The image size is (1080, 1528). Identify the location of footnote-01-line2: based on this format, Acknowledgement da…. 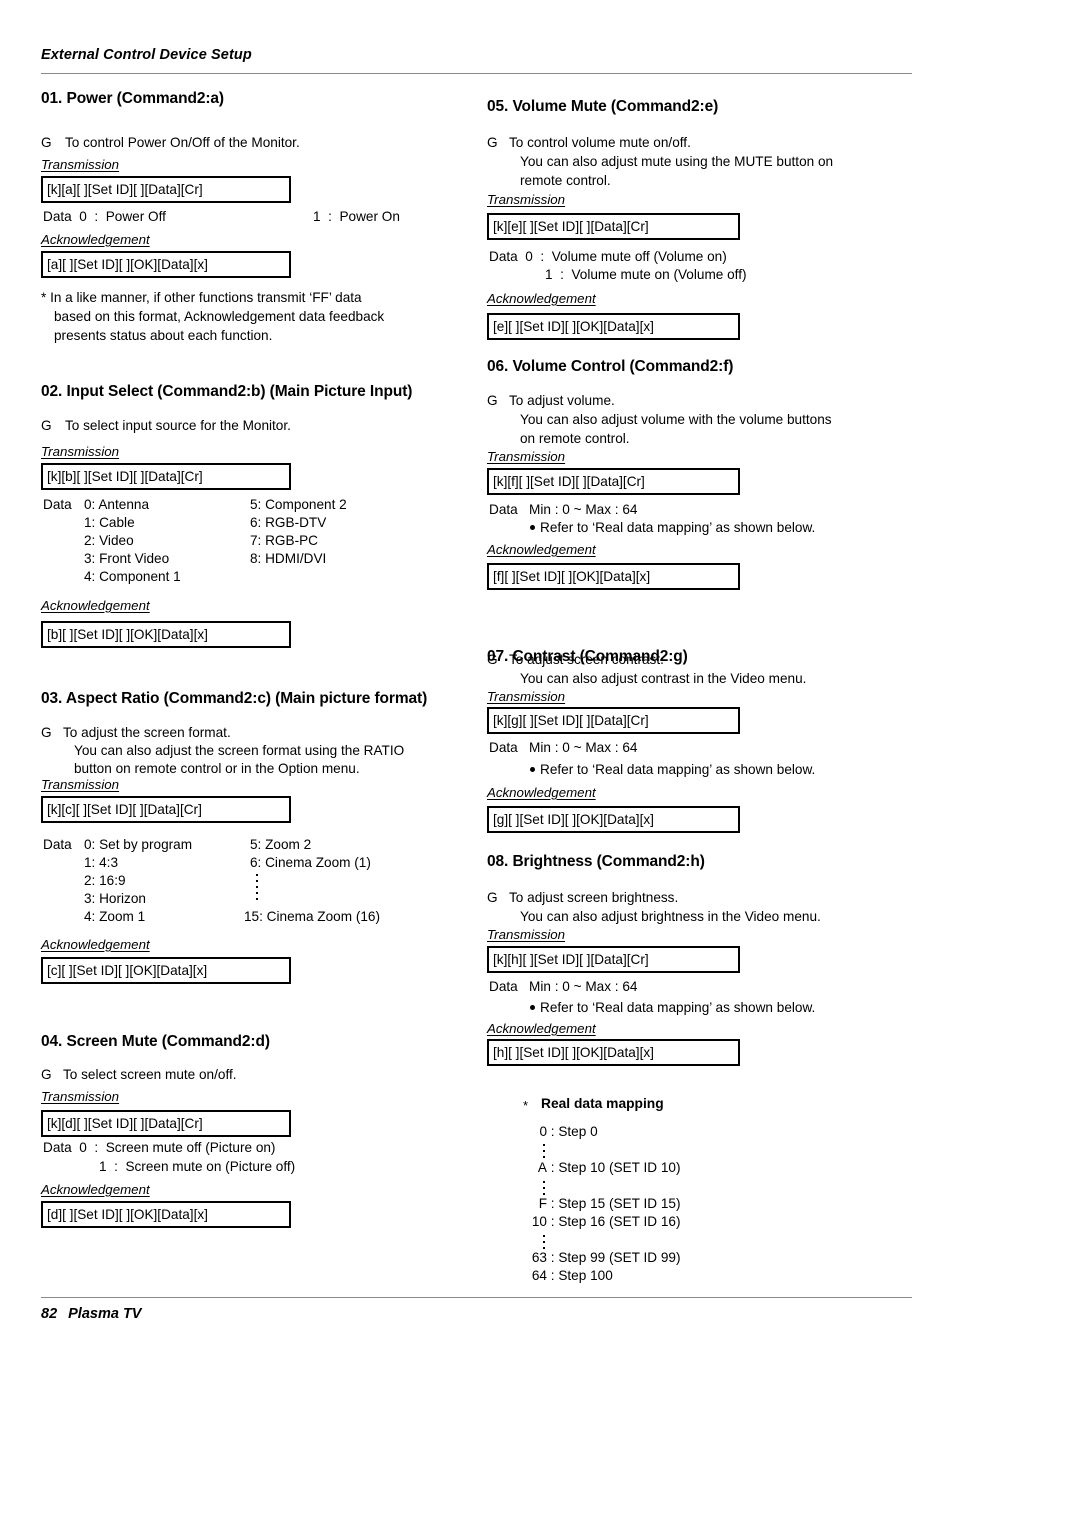
(219, 316).